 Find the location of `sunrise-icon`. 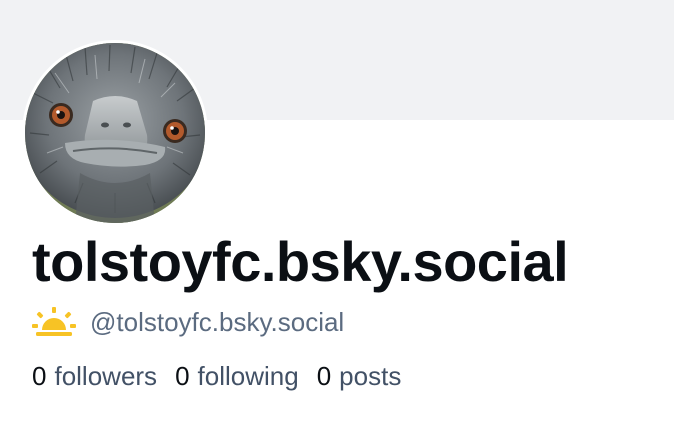

sunrise-icon is located at coordinates (54, 321).